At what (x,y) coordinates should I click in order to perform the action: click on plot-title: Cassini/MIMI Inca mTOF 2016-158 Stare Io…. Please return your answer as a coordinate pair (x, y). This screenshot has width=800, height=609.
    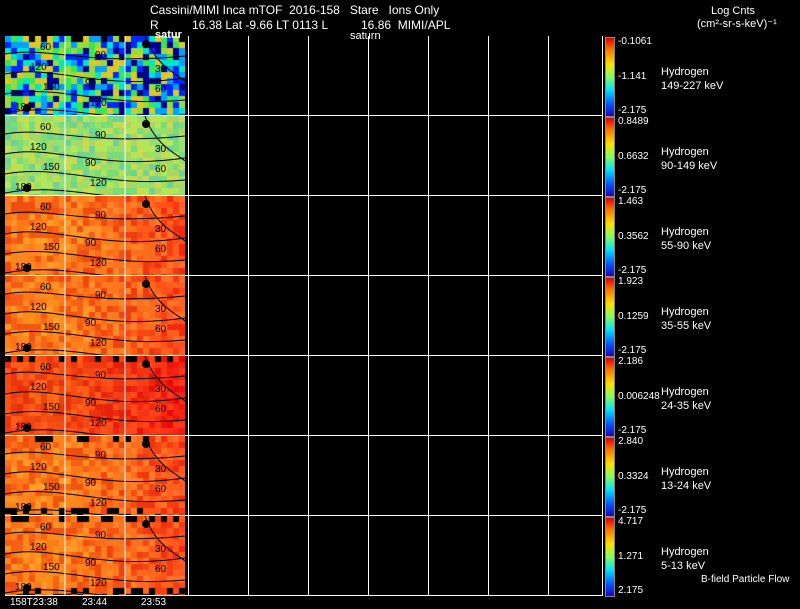
    Looking at the image, I should click on (295, 10).